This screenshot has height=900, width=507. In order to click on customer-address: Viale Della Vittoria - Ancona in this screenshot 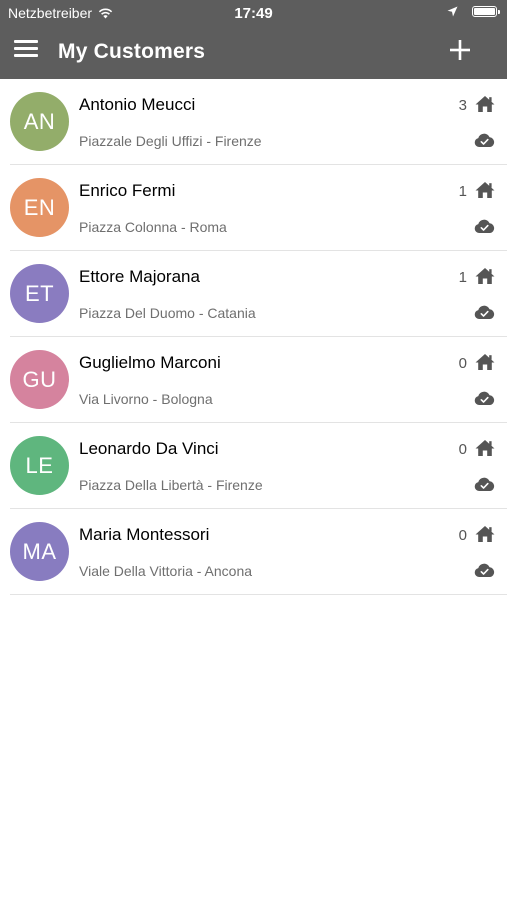, I will do `click(166, 571)`.